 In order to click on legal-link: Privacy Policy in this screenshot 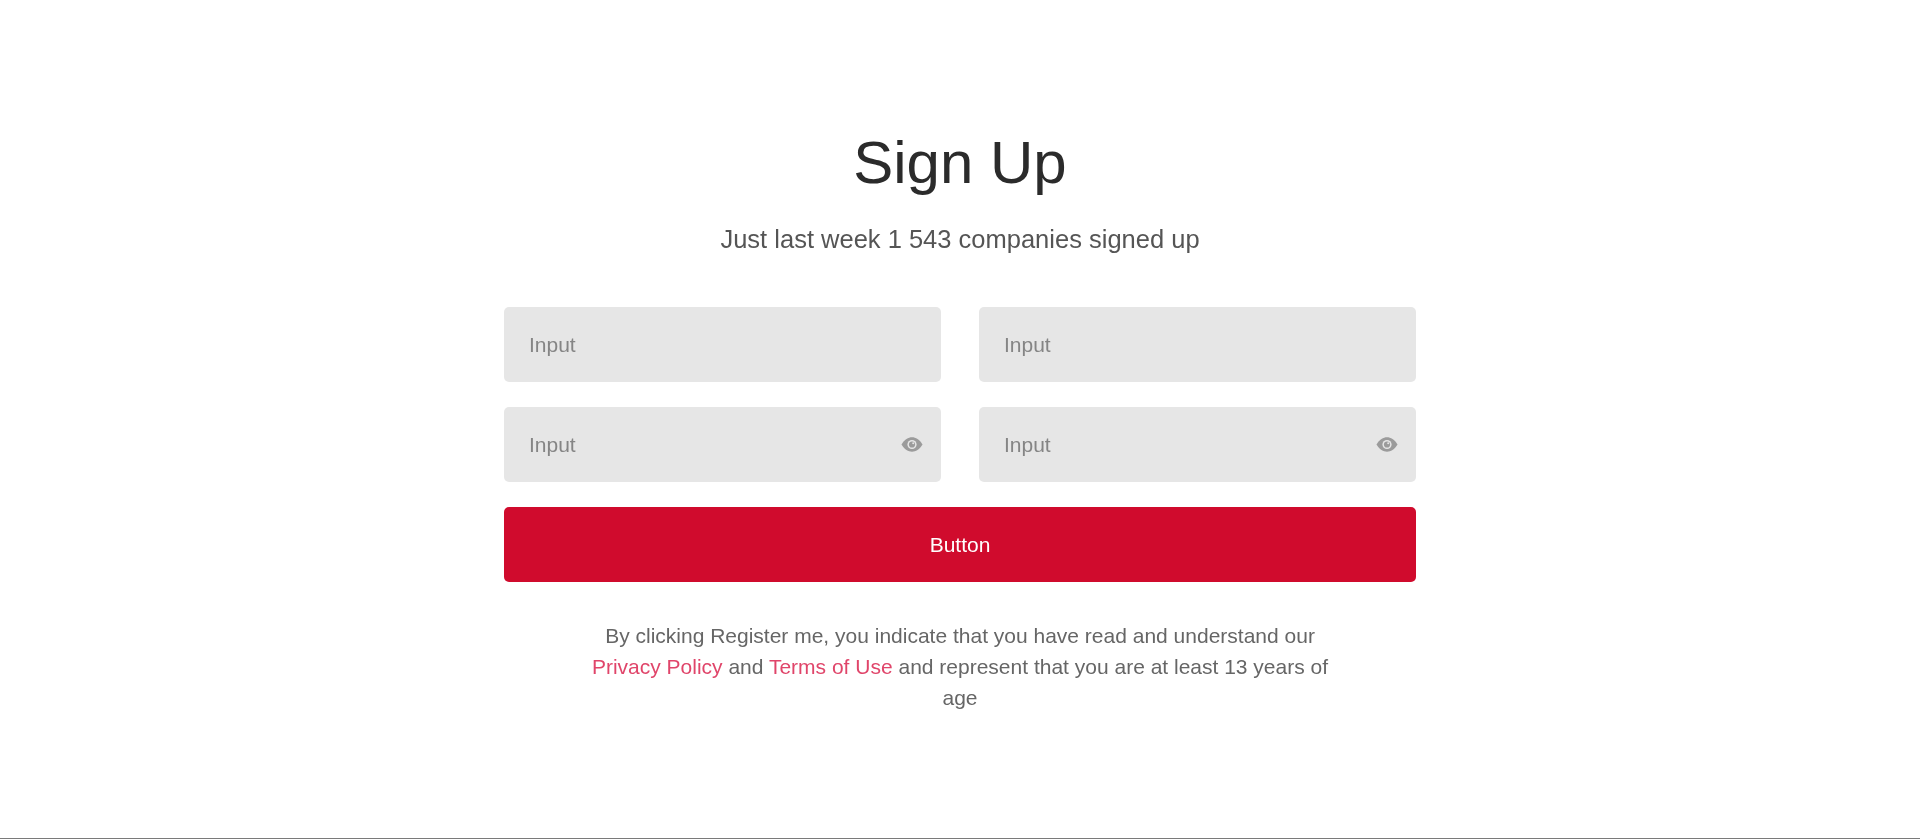, I will do `click(657, 666)`.